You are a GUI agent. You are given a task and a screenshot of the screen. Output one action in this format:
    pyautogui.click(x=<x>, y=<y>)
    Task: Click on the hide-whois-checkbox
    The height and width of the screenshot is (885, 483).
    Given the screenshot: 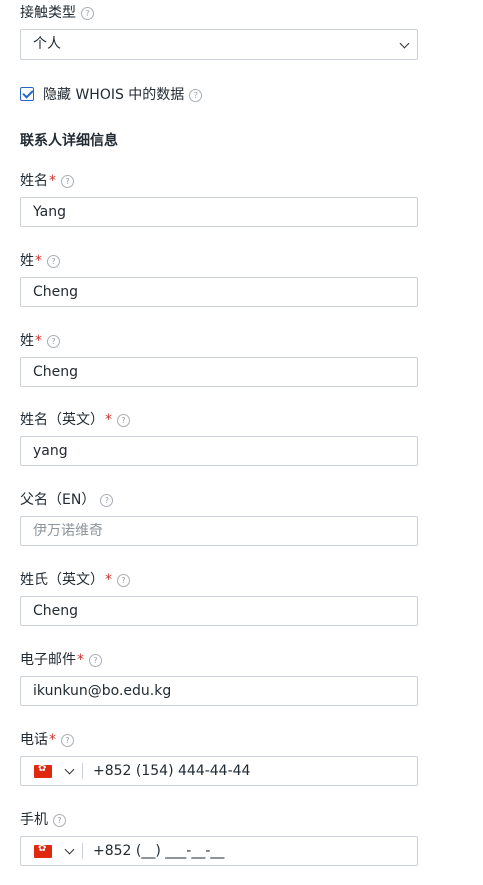 What is the action you would take?
    pyautogui.click(x=27, y=94)
    